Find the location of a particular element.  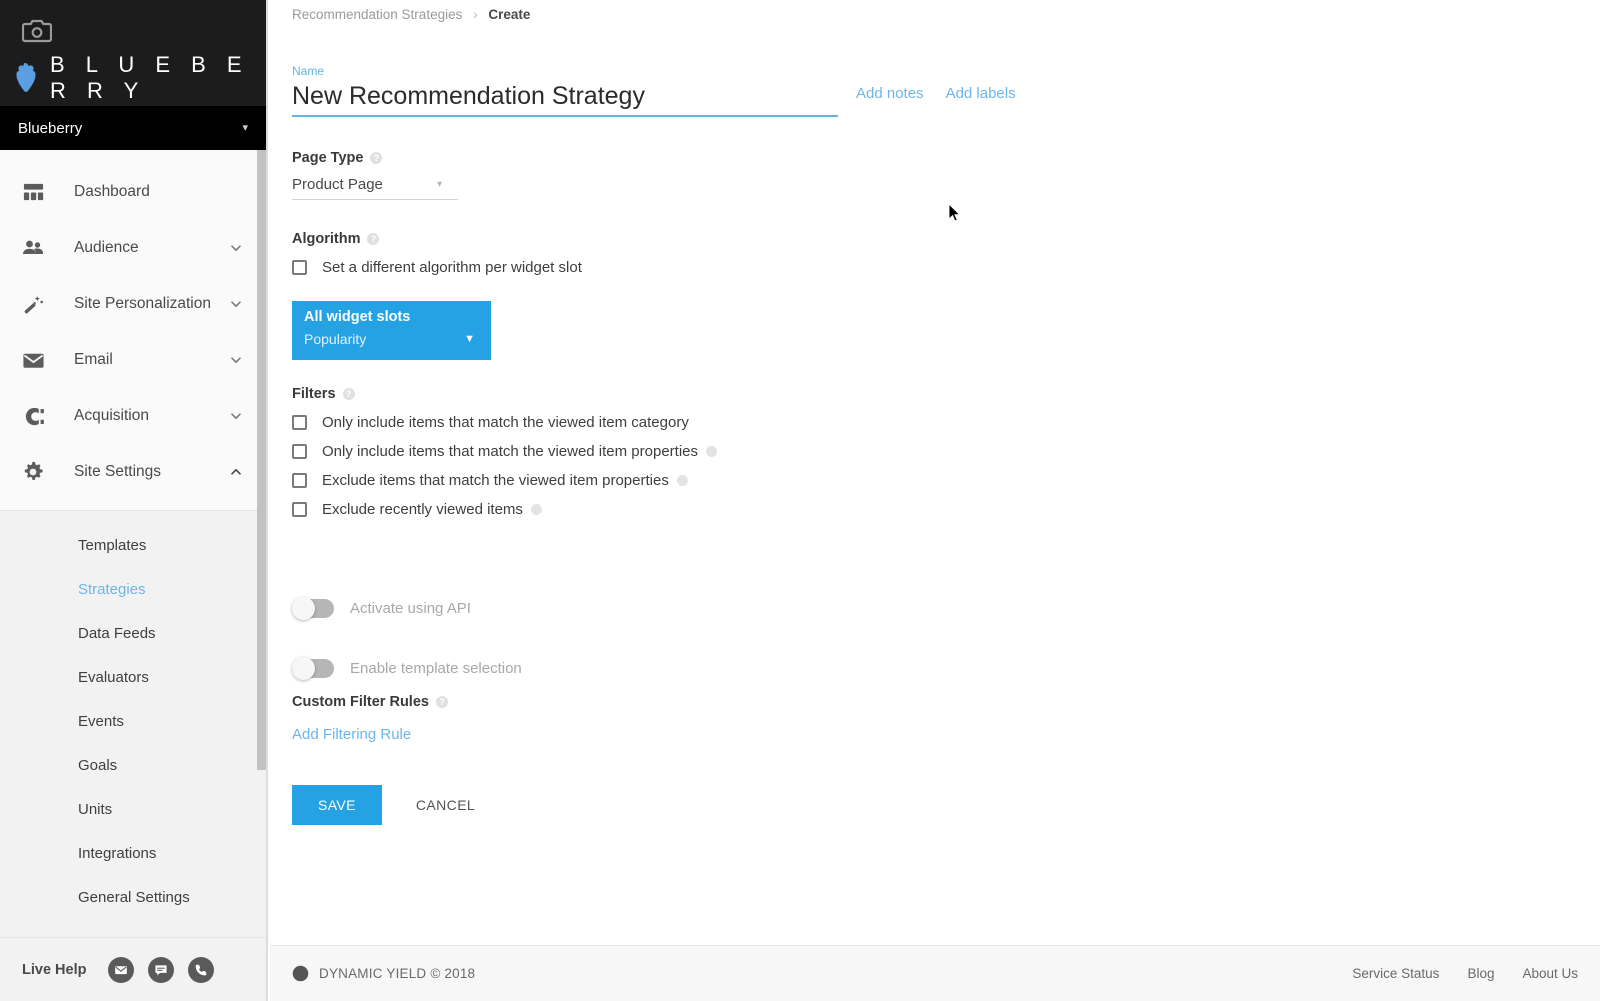

filter-option-row: Exclude recently viewed items is located at coordinates (504, 509).